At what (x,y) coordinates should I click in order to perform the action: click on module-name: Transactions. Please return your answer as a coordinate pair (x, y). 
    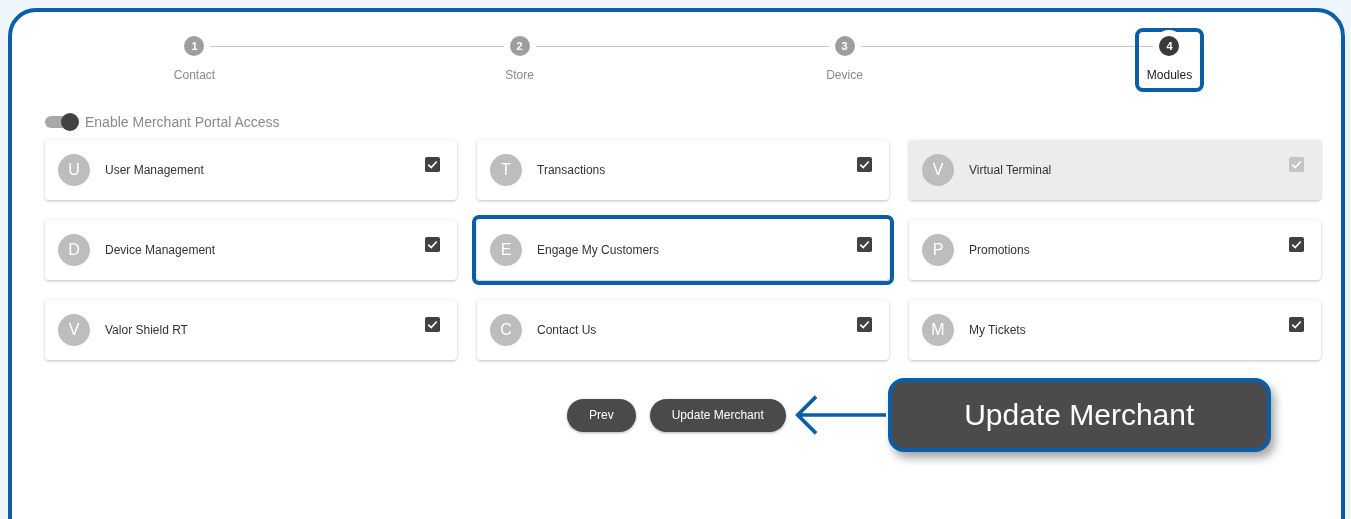
    Looking at the image, I should click on (572, 170).